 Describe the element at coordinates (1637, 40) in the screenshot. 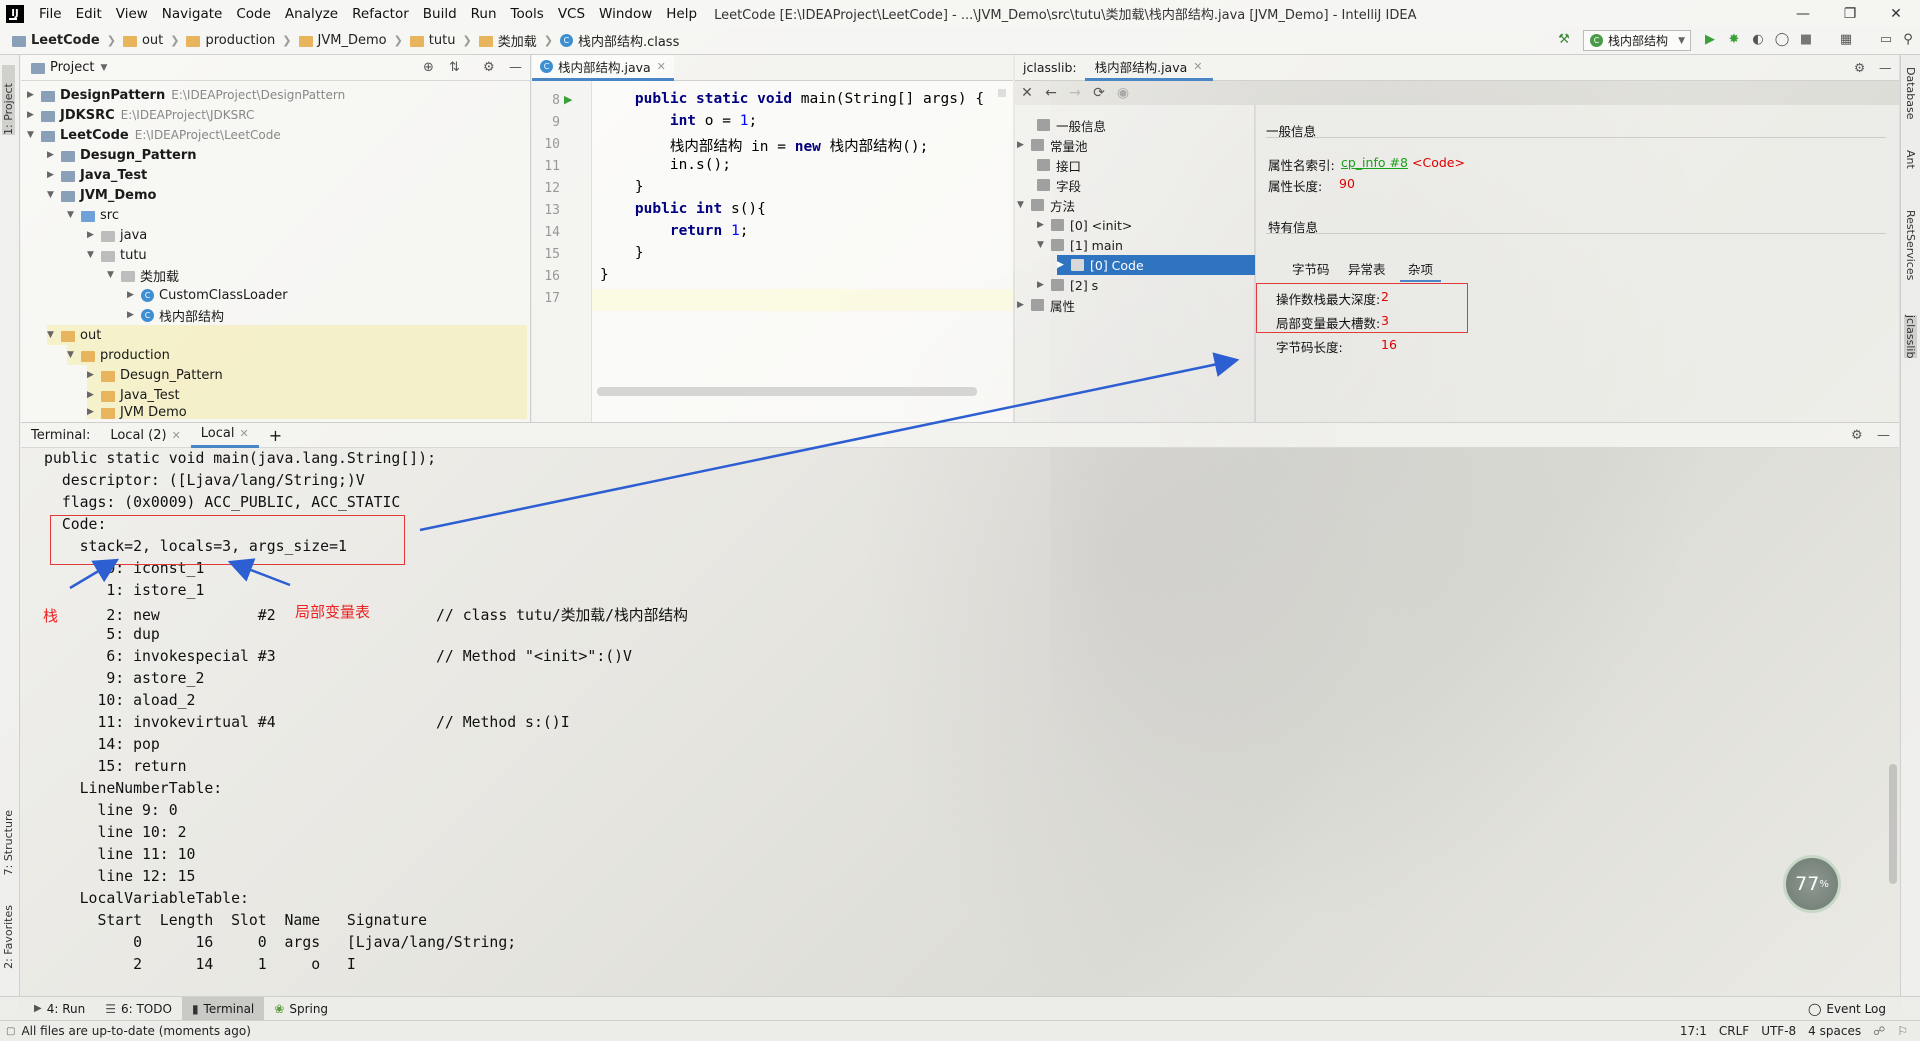

I see `run-configuration-select: C 栈内部结构 ▼` at that location.